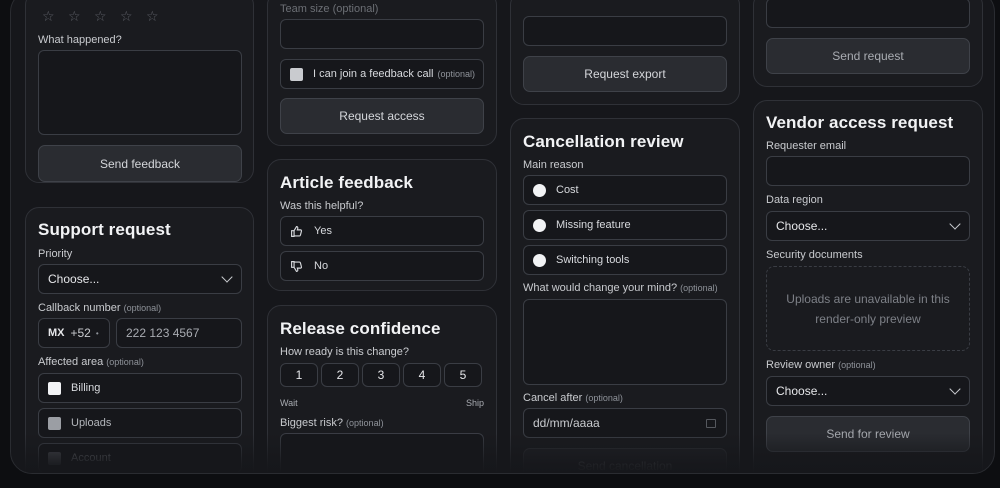  Describe the element at coordinates (382, 266) in the screenshot. I see `no-option: No` at that location.